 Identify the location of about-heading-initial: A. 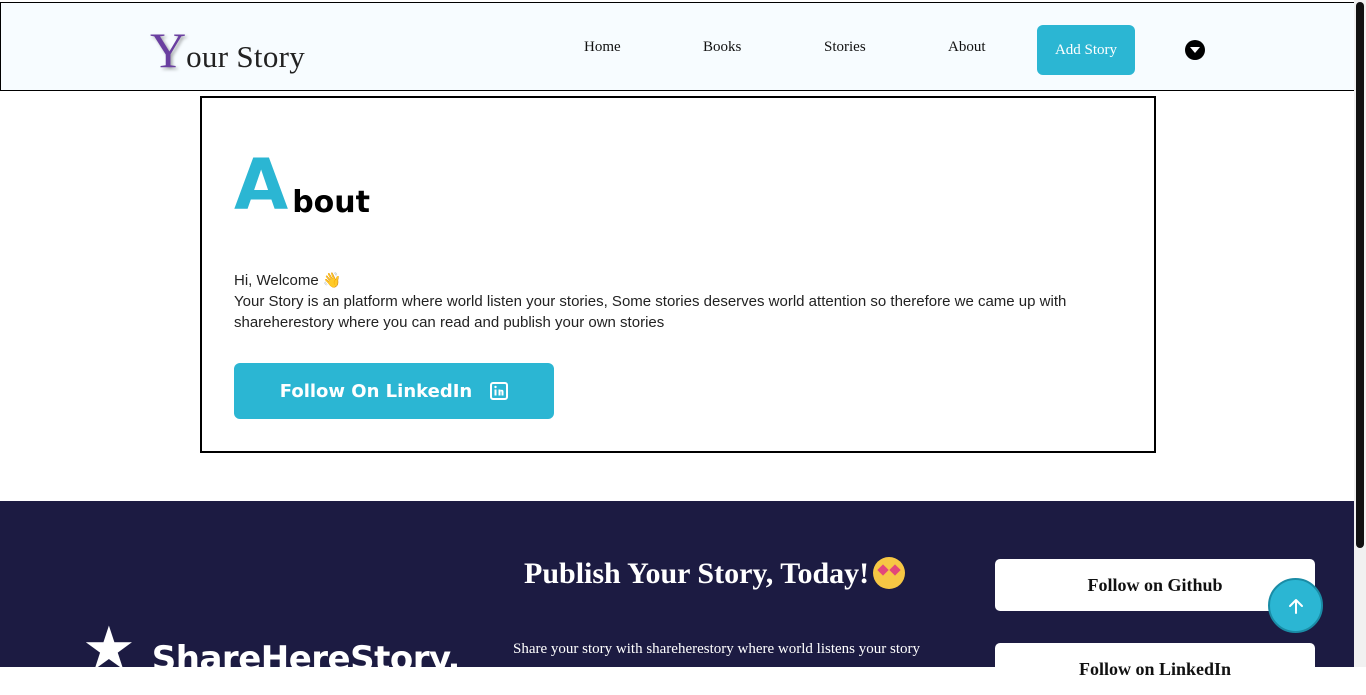
(261, 185).